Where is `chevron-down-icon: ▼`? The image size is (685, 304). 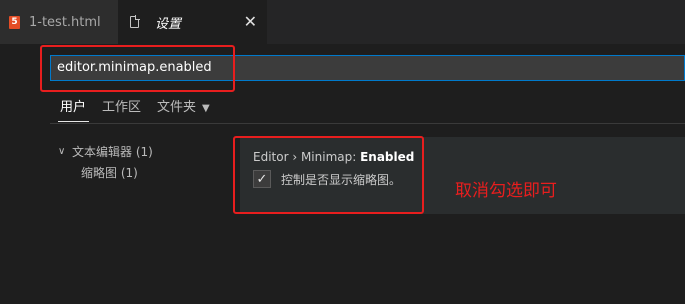 chevron-down-icon: ▼ is located at coordinates (206, 108).